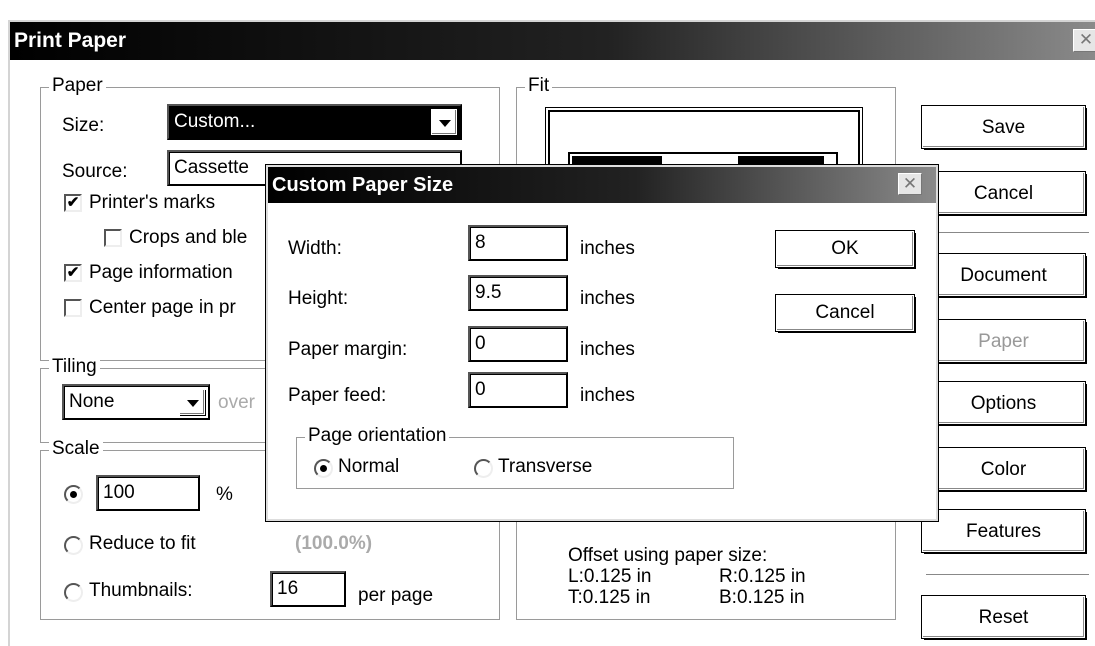  I want to click on tiling-legend: Tiling, so click(74, 367).